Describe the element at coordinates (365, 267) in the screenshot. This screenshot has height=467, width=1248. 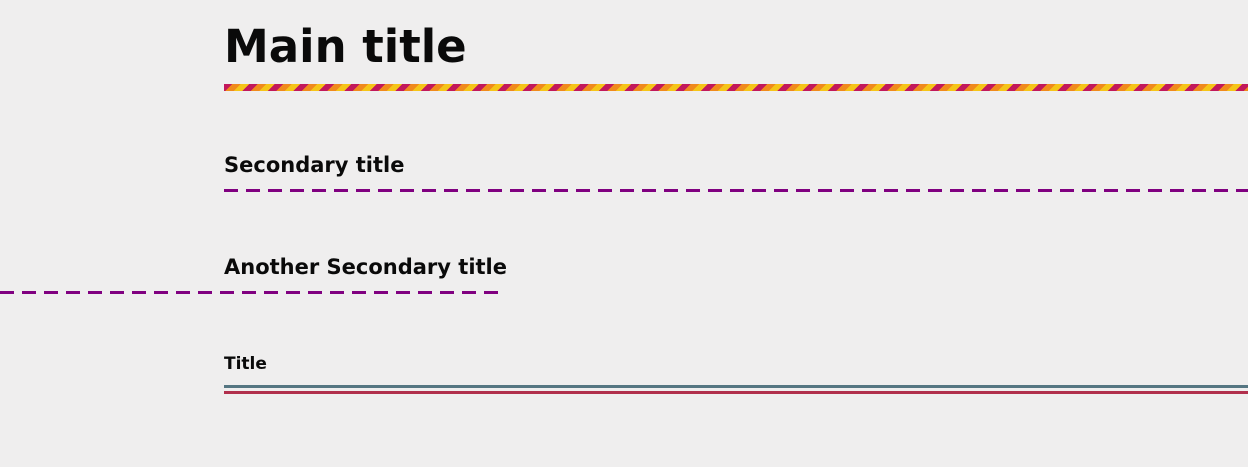
I see `another-secondary-title: Another Secondary title` at that location.